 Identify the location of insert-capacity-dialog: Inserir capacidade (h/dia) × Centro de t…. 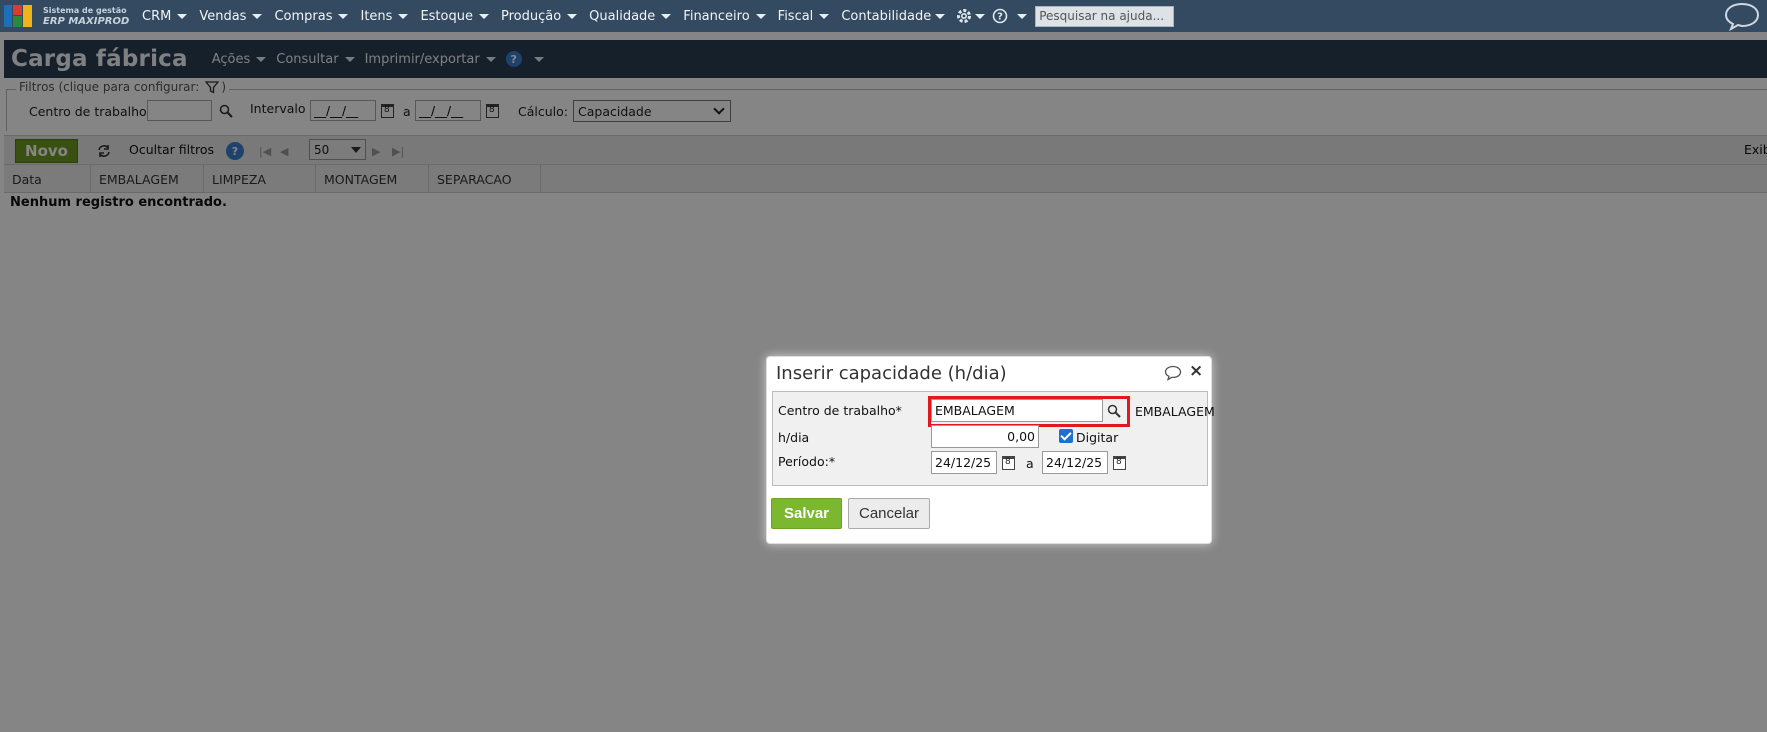
(990, 450).